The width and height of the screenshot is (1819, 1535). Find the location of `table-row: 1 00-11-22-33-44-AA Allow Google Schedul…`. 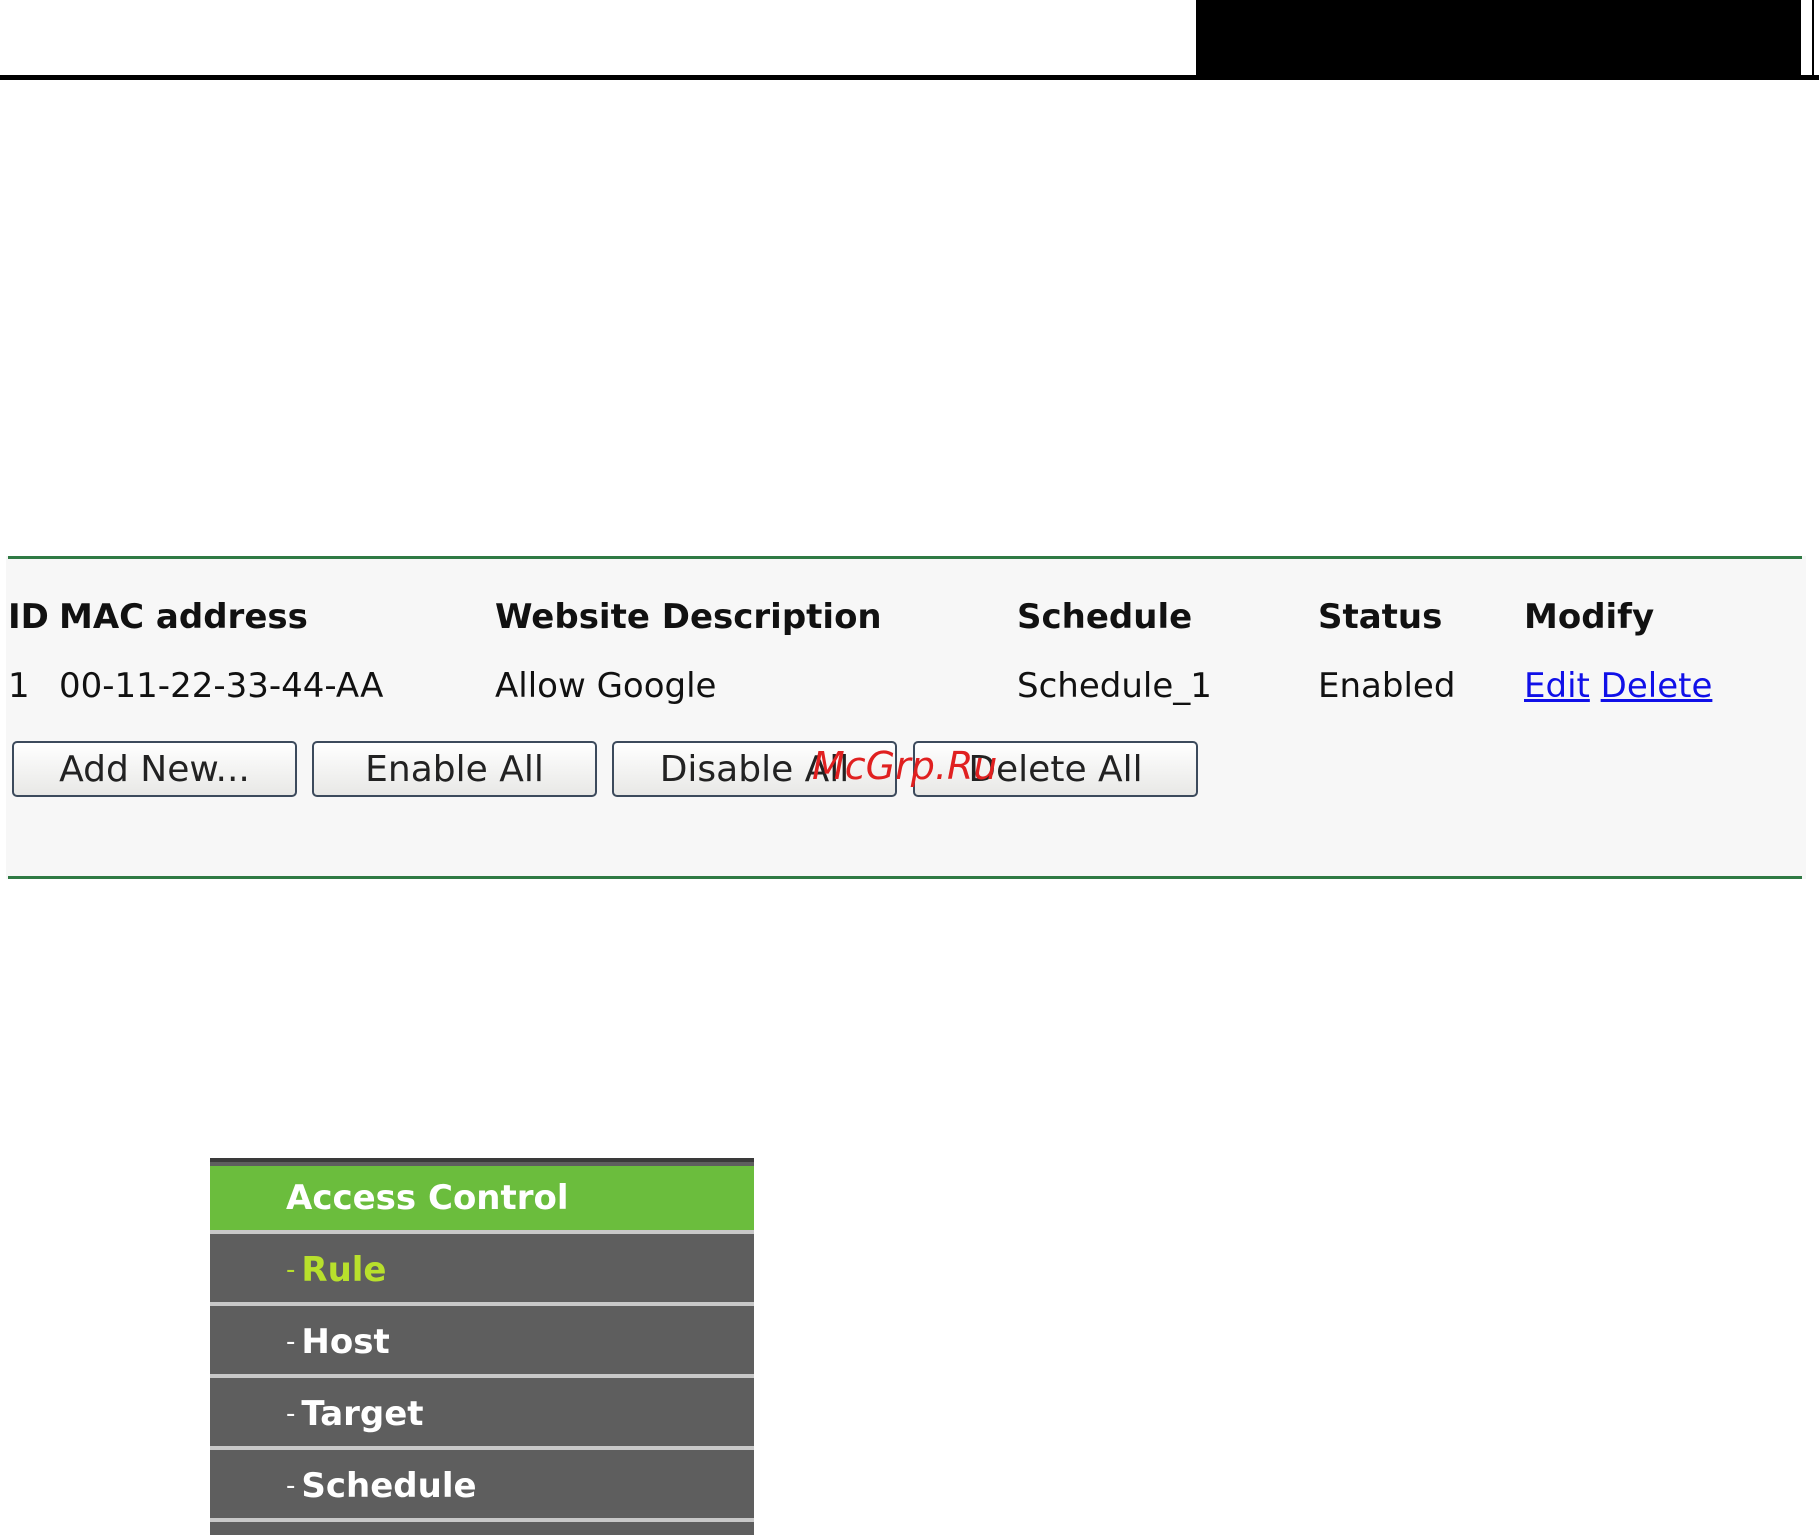

table-row: 1 00-11-22-33-44-AA Allow Google Schedul… is located at coordinates (901, 686).